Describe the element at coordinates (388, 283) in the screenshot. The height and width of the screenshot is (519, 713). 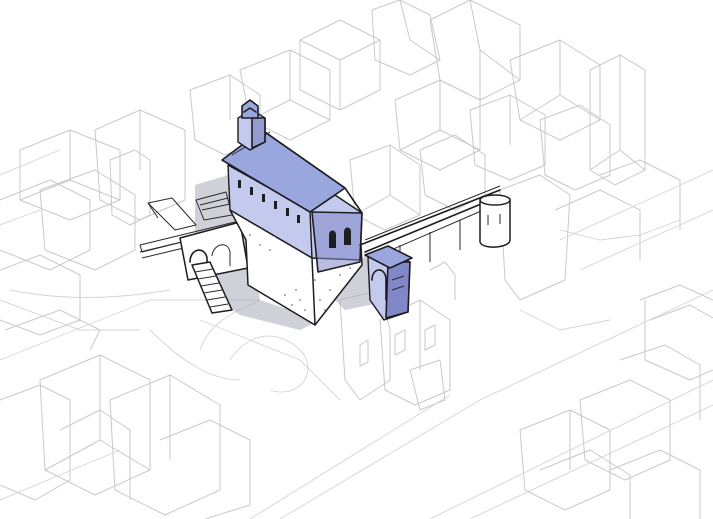
I see `gate-tower` at that location.